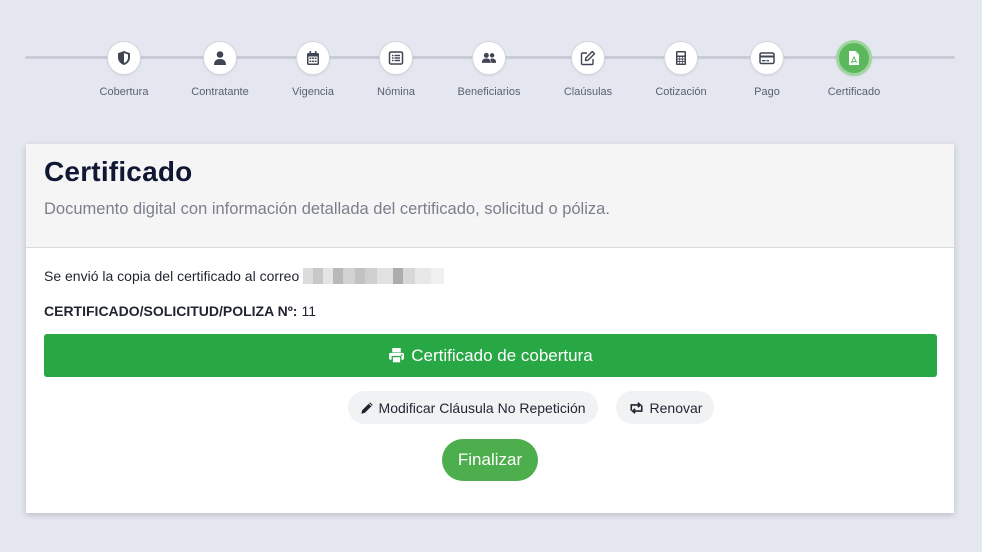 Image resolution: width=982 pixels, height=552 pixels. I want to click on policy-number-label: CERTIFICADO/SOLICITUD/POLIZA Nº:, so click(171, 311).